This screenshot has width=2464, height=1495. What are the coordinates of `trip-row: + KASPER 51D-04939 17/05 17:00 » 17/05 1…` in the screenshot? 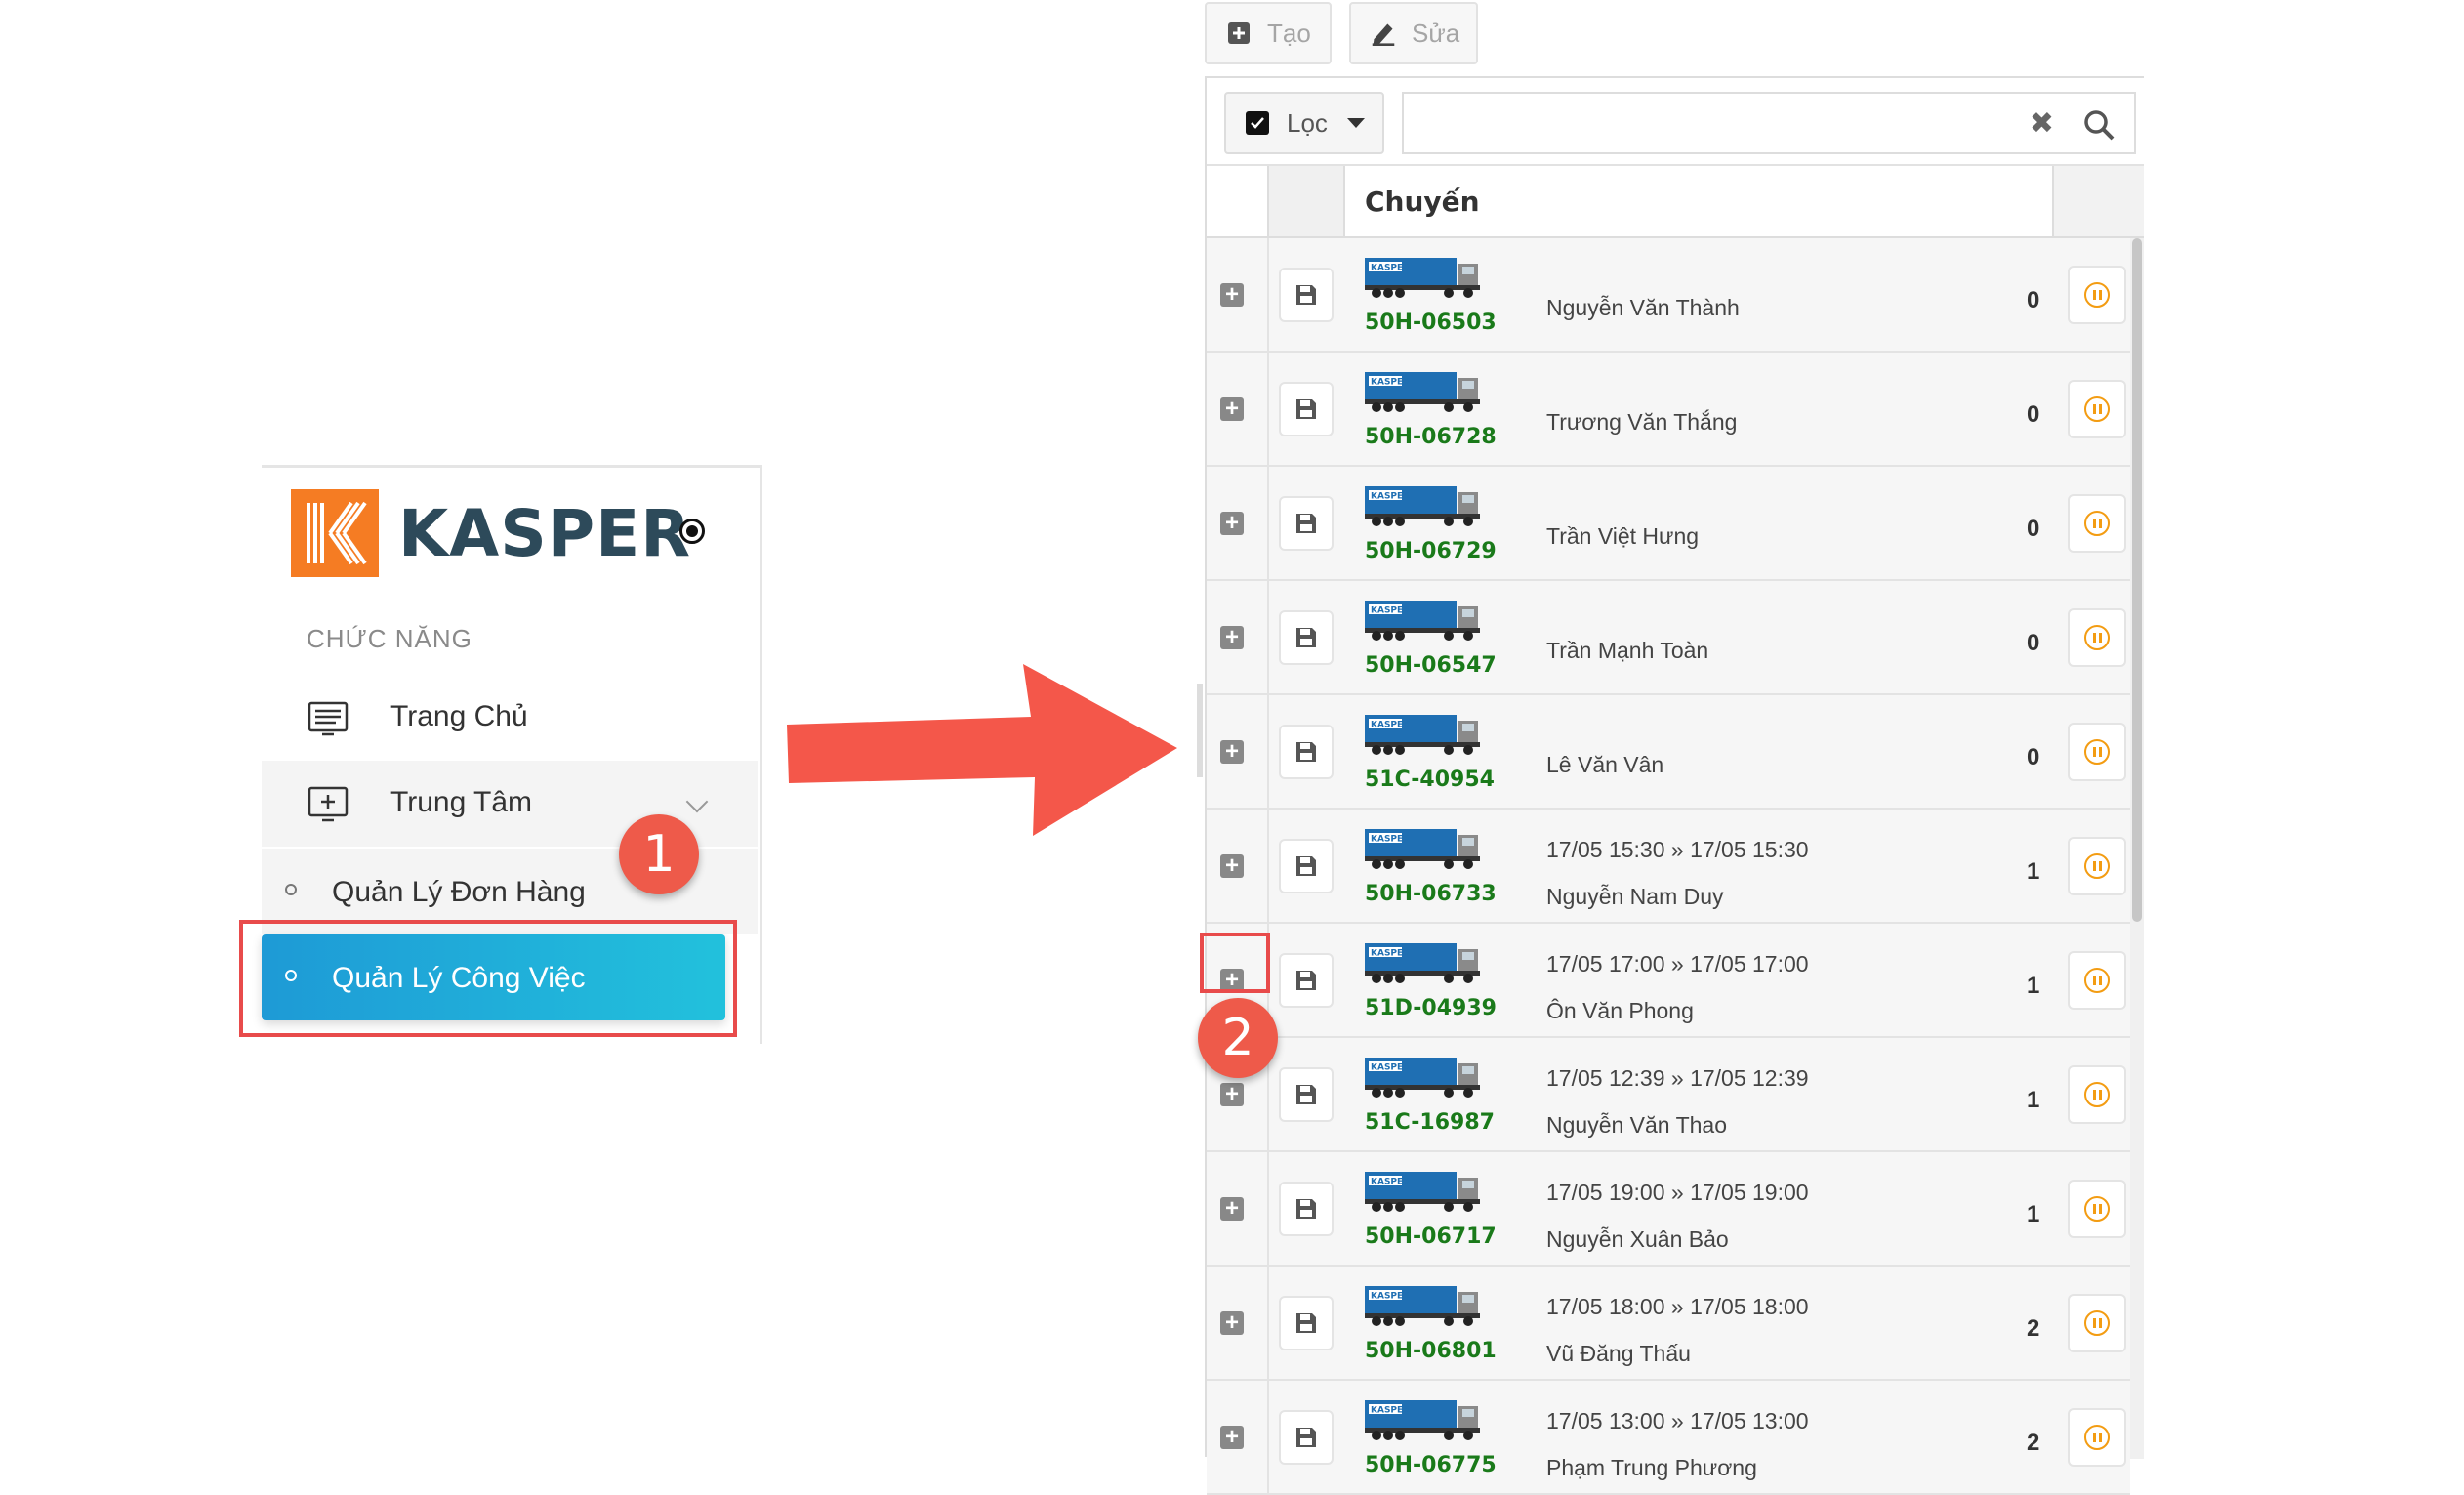 It's located at (1668, 981).